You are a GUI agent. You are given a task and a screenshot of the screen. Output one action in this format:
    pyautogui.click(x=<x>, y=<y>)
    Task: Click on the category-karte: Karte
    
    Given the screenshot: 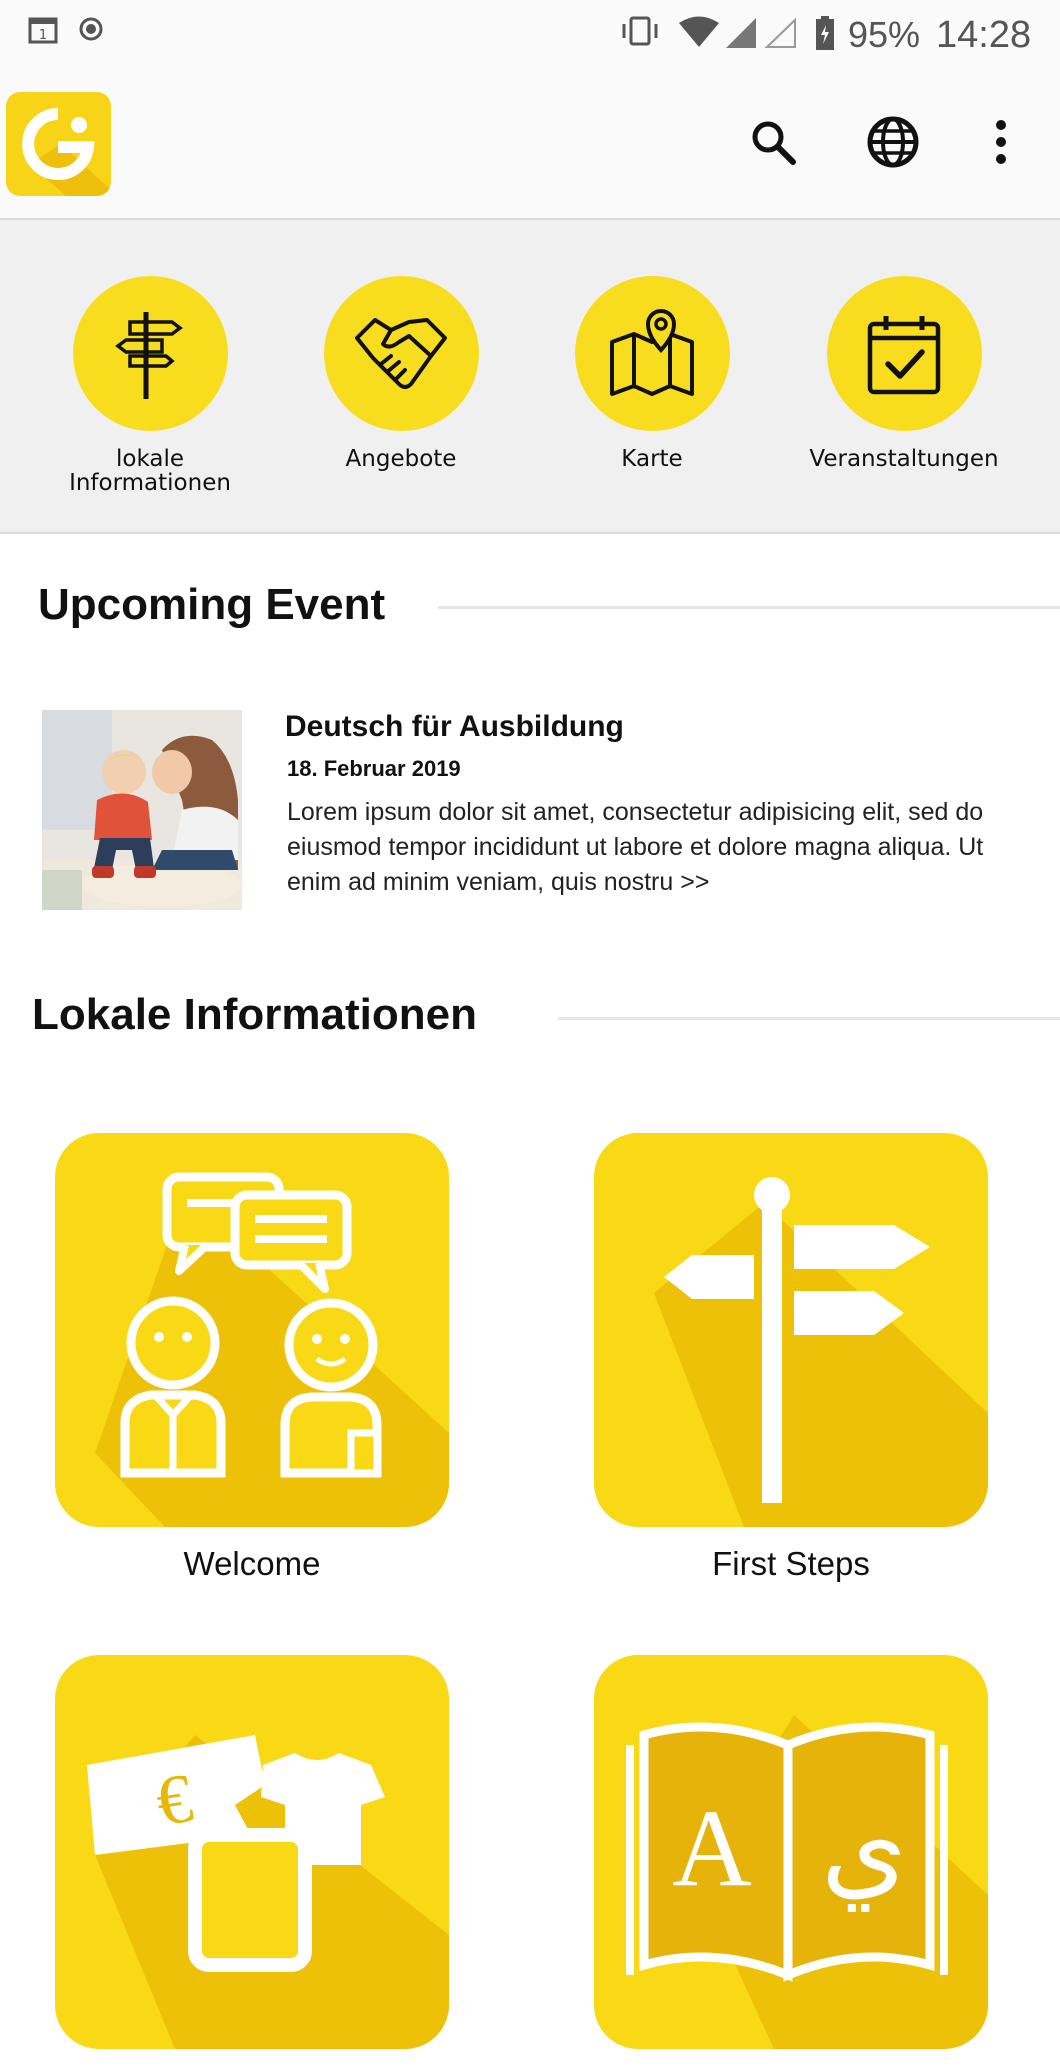 What is the action you would take?
    pyautogui.click(x=652, y=373)
    